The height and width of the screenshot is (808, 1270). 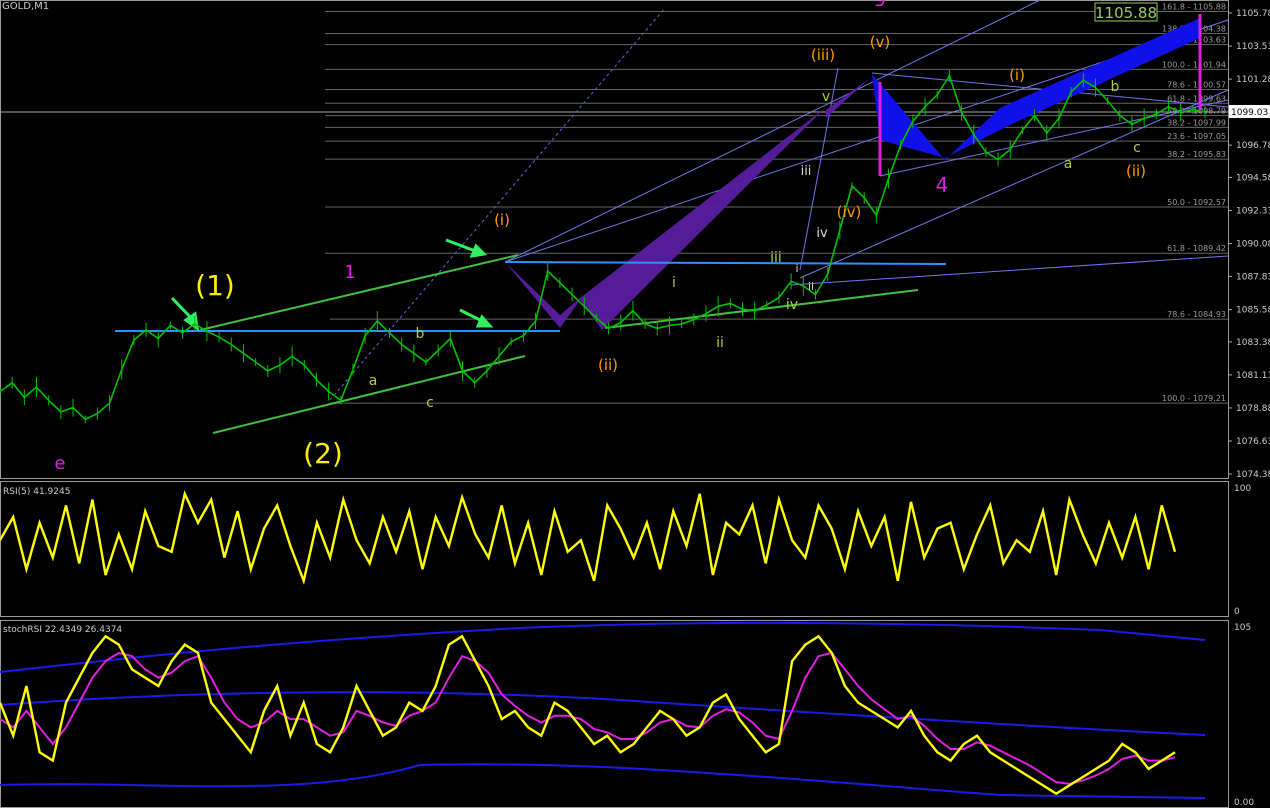 I want to click on stochrsi-title: stochRSI 22.4349 26.4374, so click(x=62, y=630).